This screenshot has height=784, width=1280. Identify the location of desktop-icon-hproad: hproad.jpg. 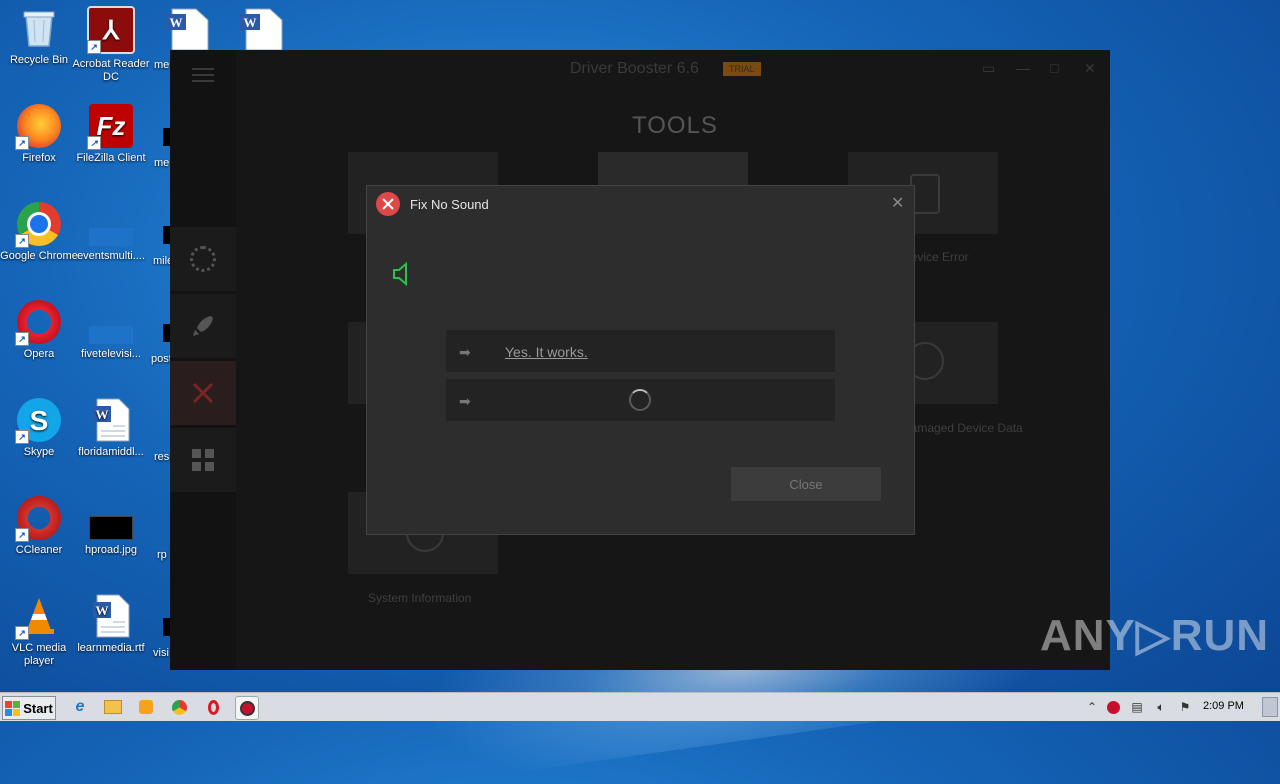
(111, 526).